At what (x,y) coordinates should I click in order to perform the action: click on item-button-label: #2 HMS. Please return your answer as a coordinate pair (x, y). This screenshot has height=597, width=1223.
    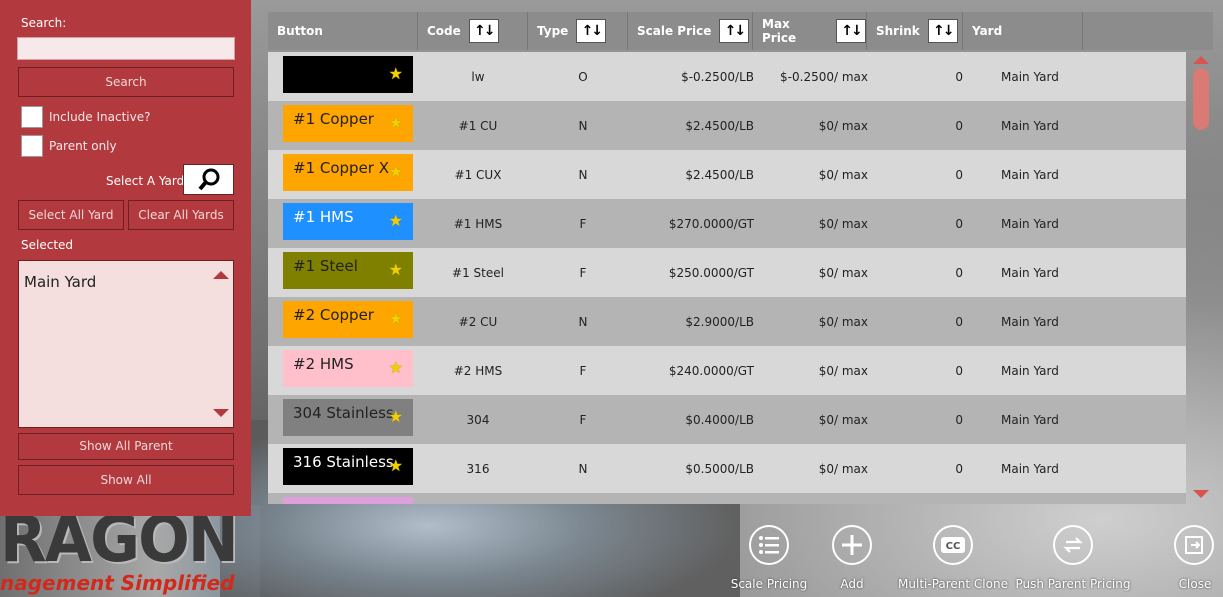
    Looking at the image, I should click on (323, 364).